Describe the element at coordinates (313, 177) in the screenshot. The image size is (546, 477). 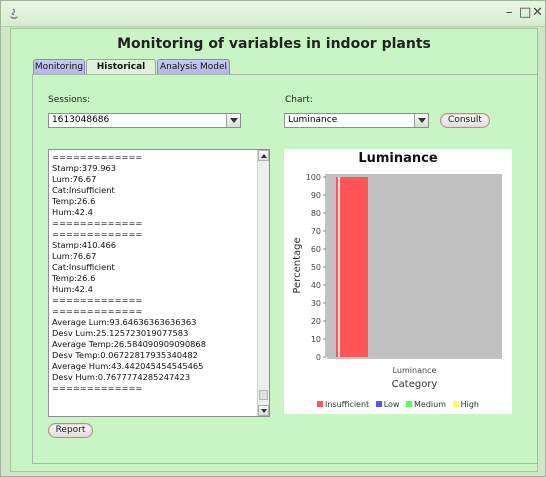
I see `y-tick-label: 100` at that location.